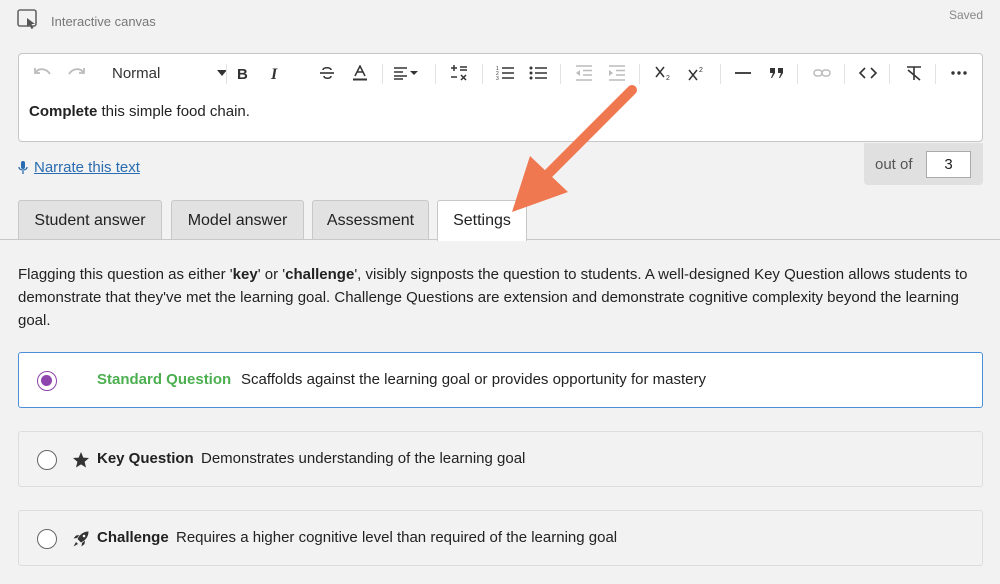  What do you see at coordinates (23, 167) in the screenshot?
I see `microphone-icon` at bounding box center [23, 167].